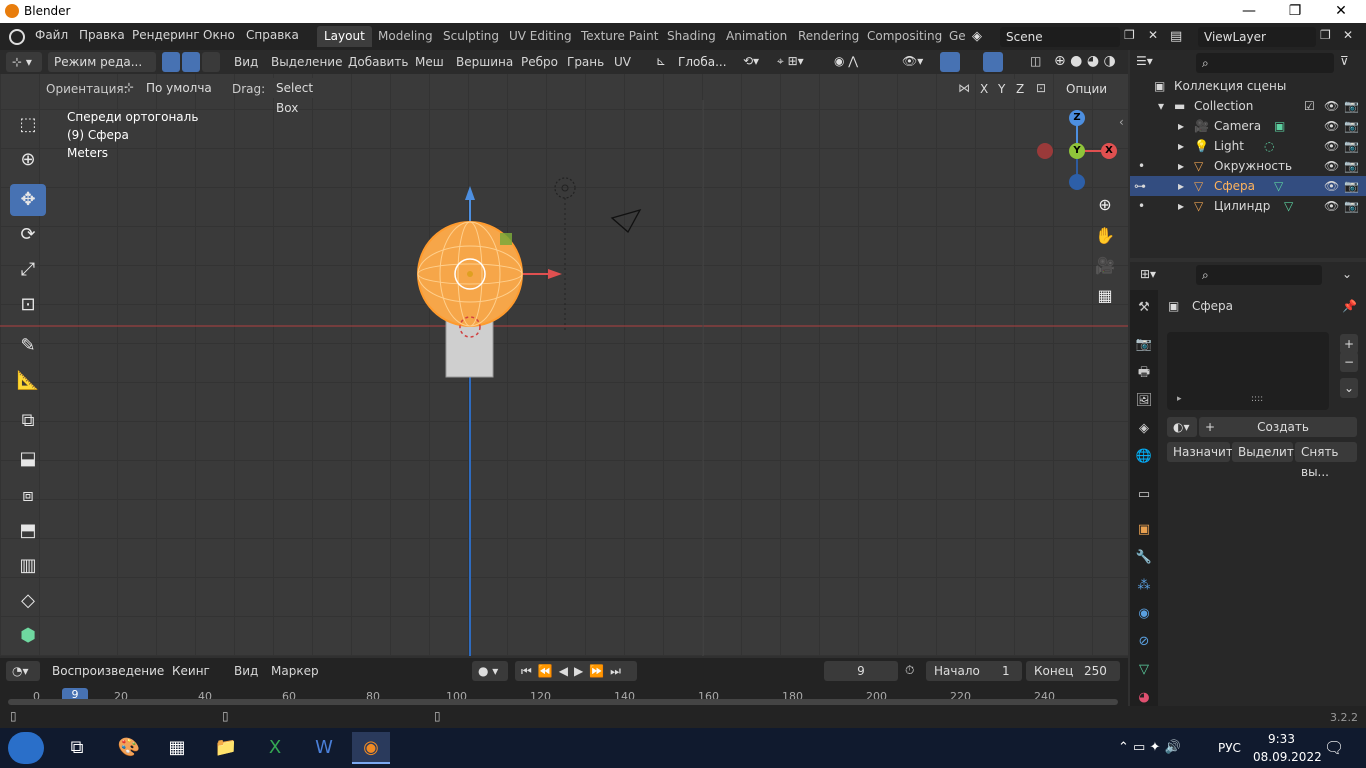 This screenshot has width=1366, height=768. What do you see at coordinates (1144, 373) in the screenshot?
I see `output-tab-icon: 🖶` at bounding box center [1144, 373].